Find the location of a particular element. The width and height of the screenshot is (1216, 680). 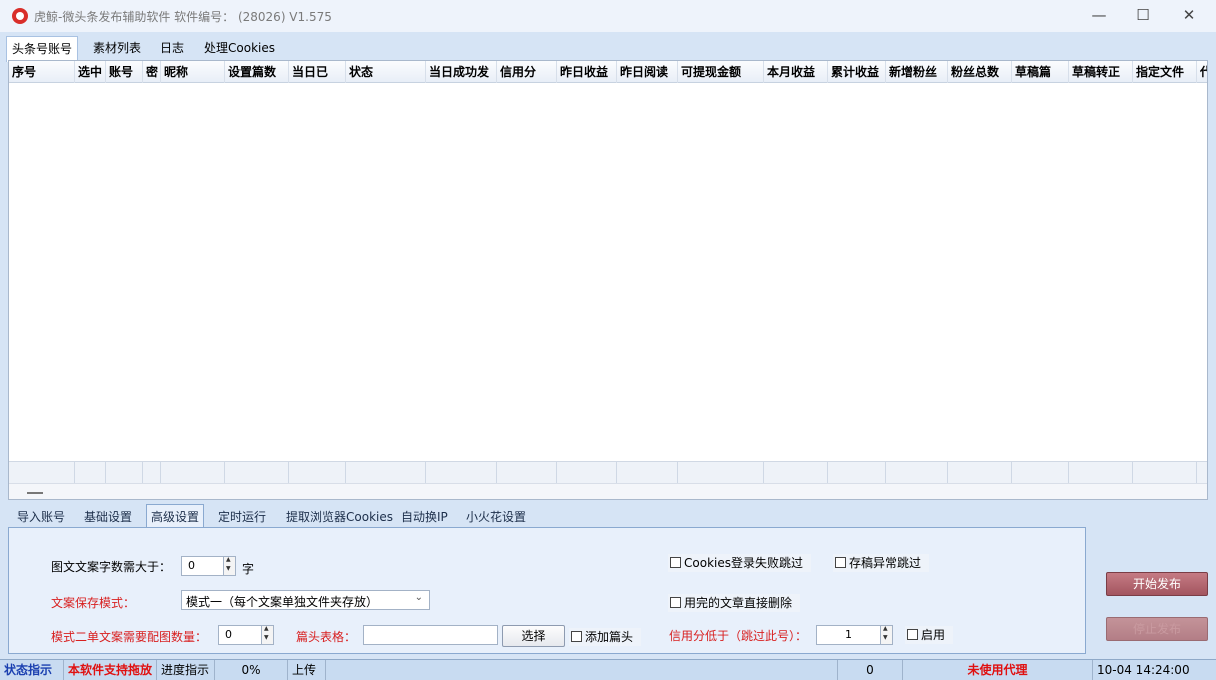

status-message is located at coordinates (582, 670).